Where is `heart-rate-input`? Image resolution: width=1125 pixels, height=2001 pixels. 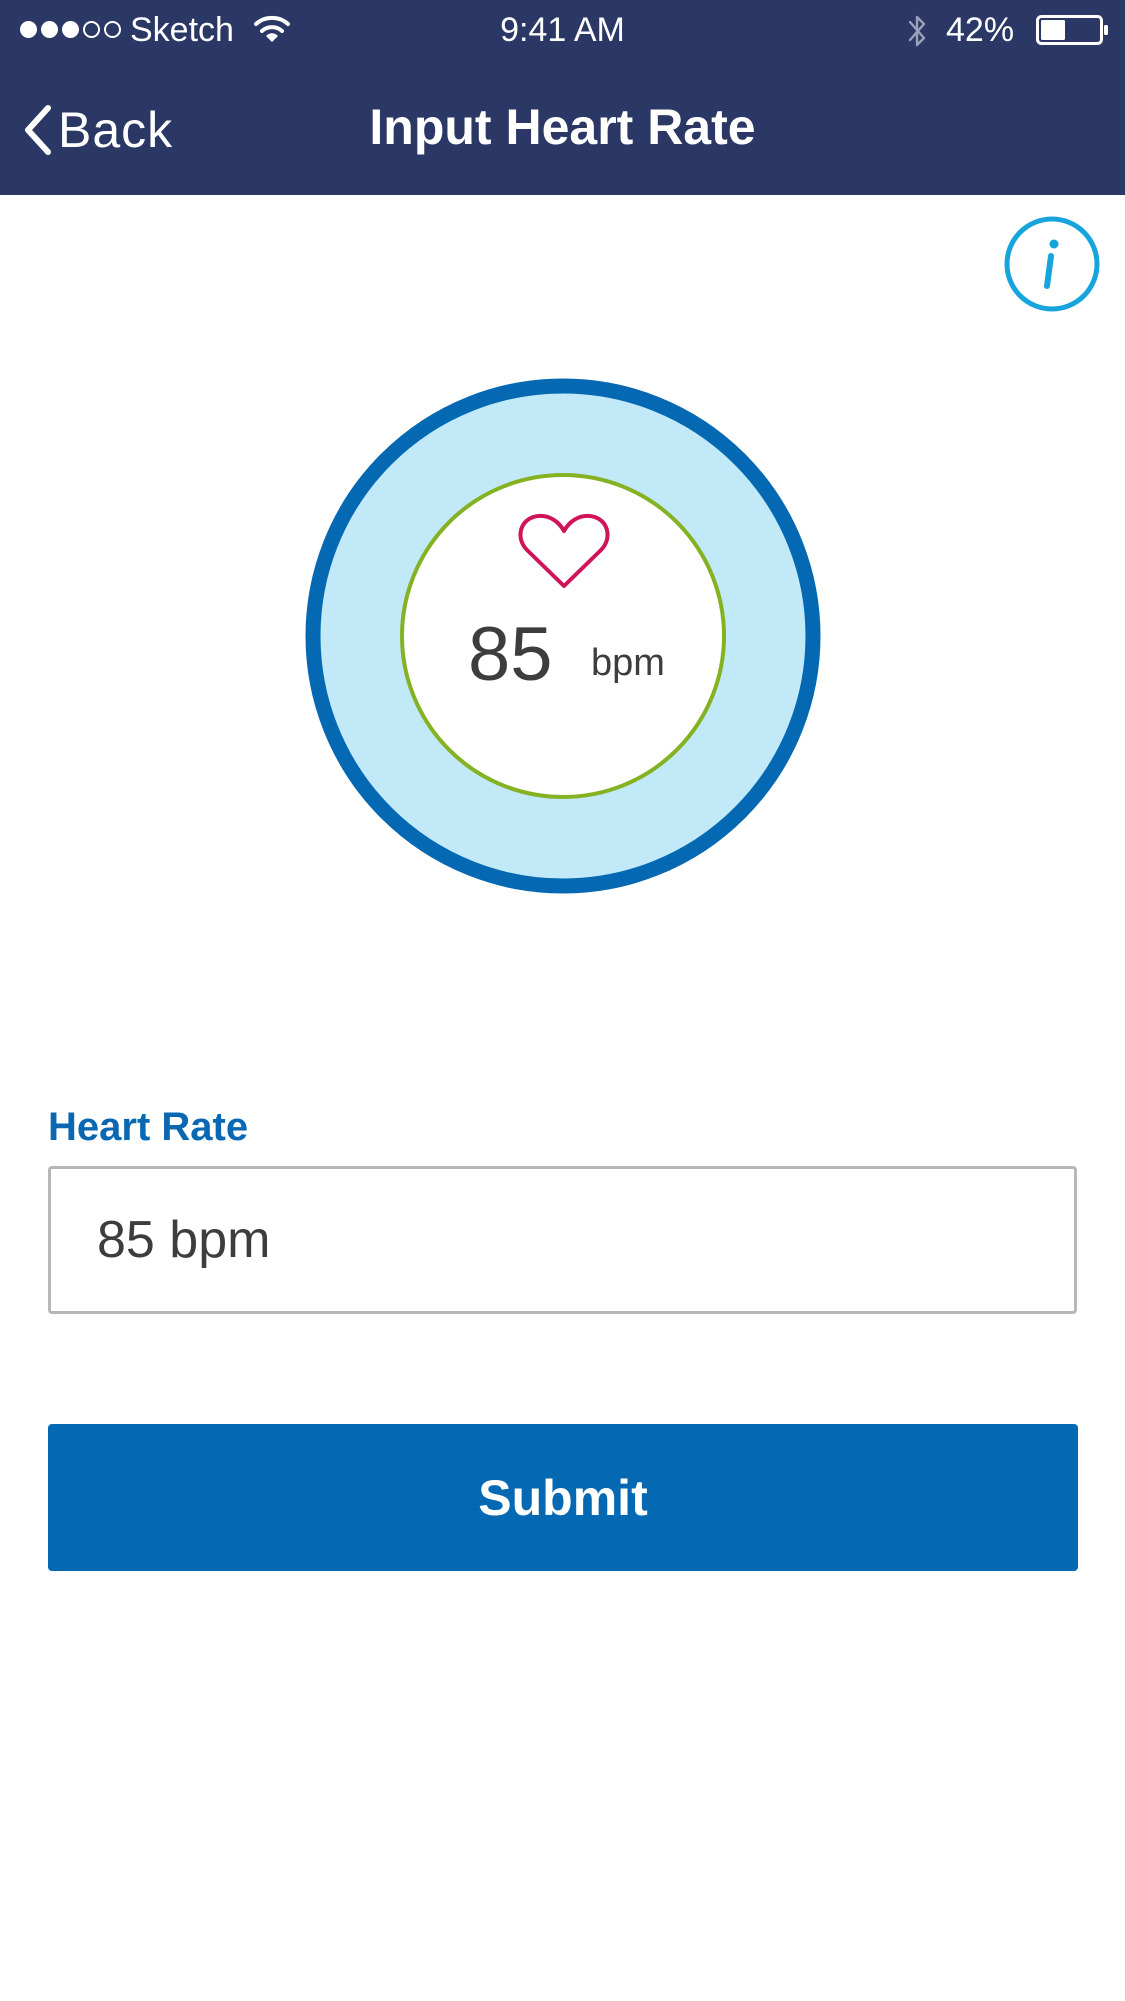 heart-rate-input is located at coordinates (562, 1240).